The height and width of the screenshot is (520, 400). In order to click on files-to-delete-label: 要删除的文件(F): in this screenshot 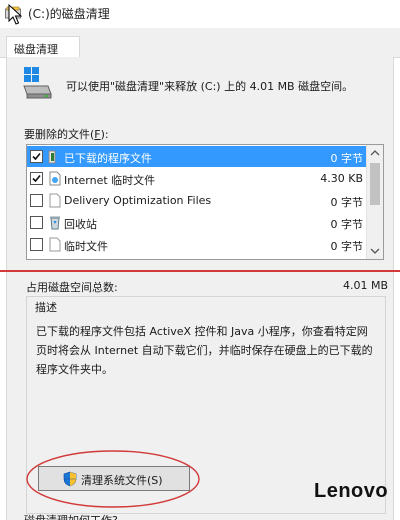, I will do `click(66, 134)`.